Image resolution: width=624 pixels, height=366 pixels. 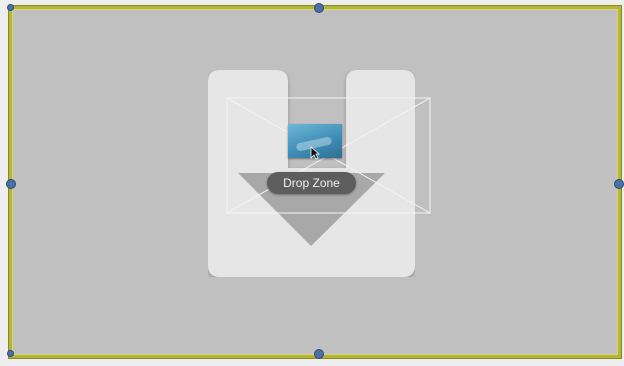 What do you see at coordinates (11, 184) in the screenshot?
I see `resize-handle-left` at bounding box center [11, 184].